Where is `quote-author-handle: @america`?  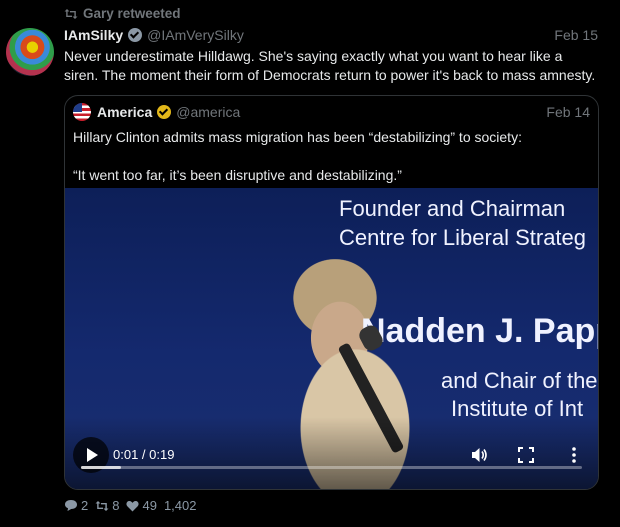
quote-author-handle: @america is located at coordinates (208, 112).